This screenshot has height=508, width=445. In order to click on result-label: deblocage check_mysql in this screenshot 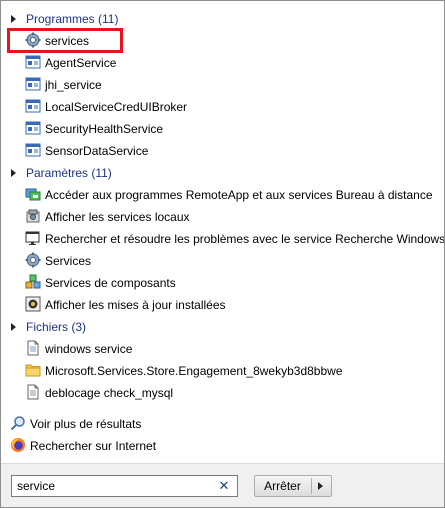, I will do `click(109, 393)`.